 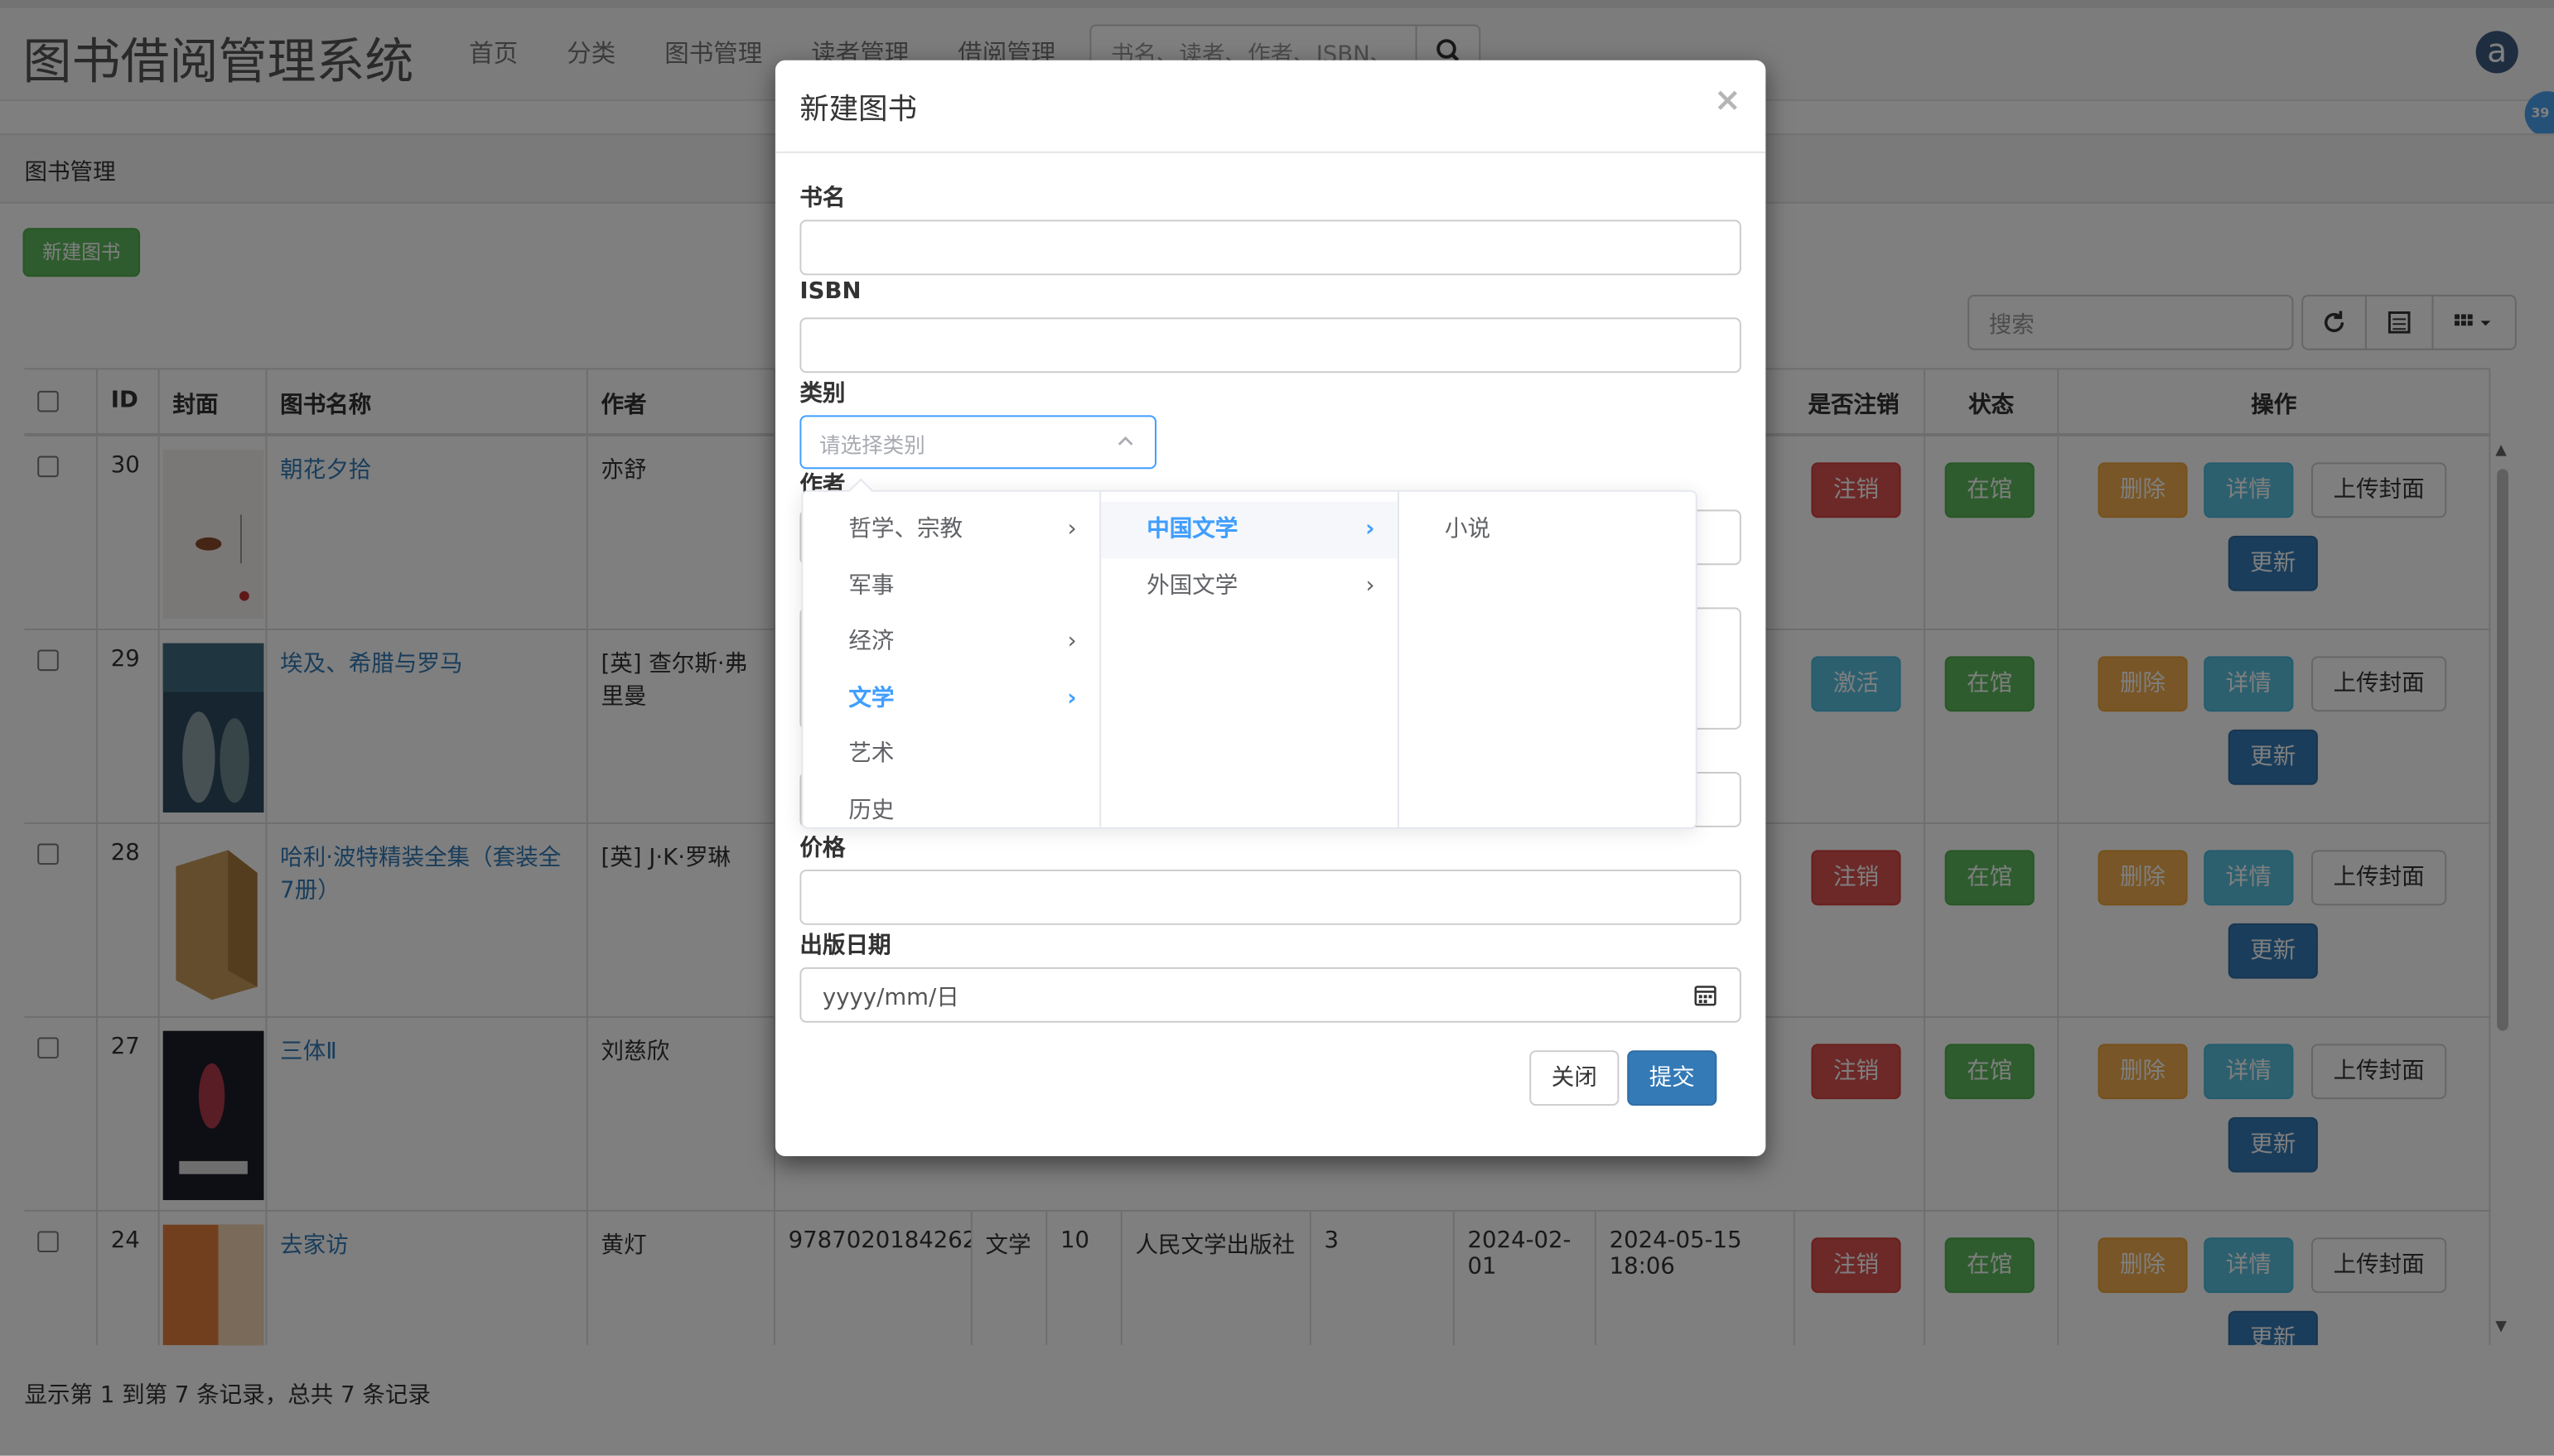 What do you see at coordinates (1727, 99) in the screenshot?
I see `close-icon: ×` at bounding box center [1727, 99].